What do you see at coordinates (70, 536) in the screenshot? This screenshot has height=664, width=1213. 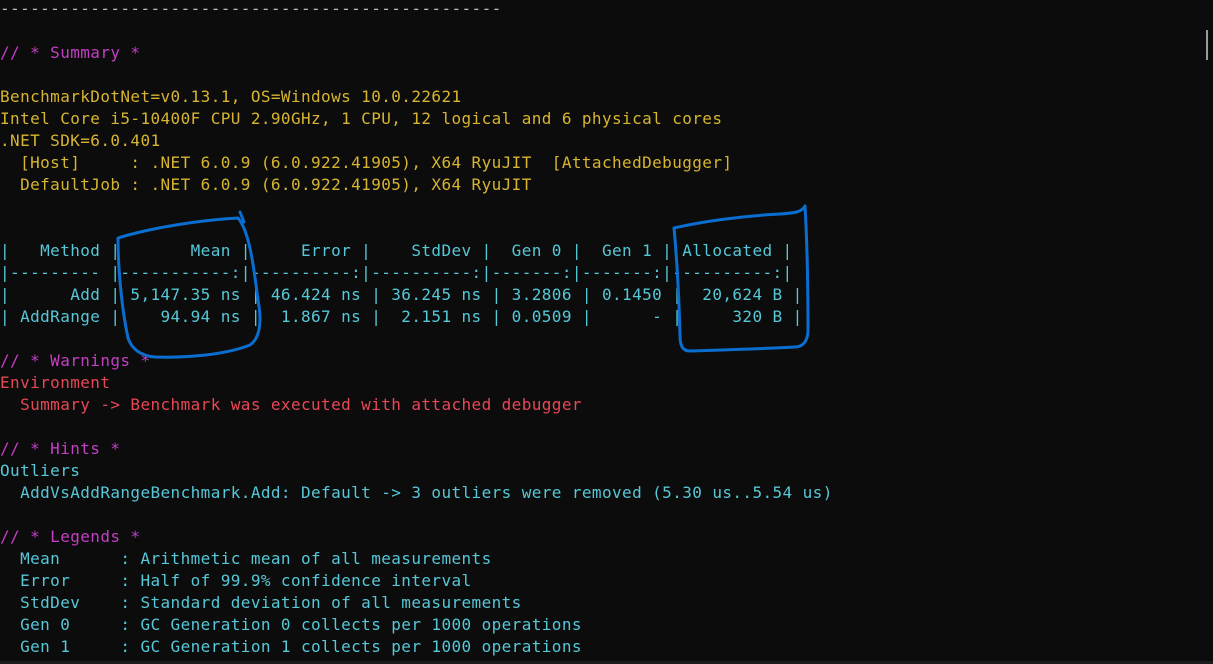 I see `legends-header: // * Legends *` at bounding box center [70, 536].